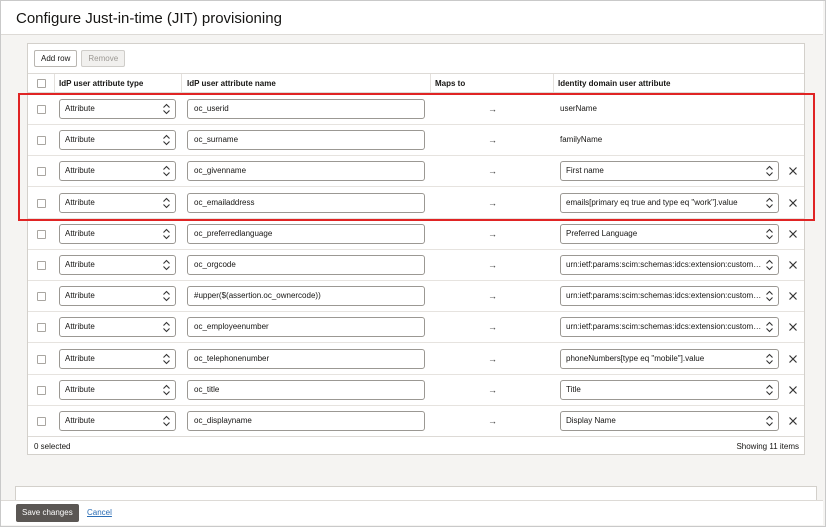 This screenshot has height=527, width=826. What do you see at coordinates (669, 233) in the screenshot?
I see `identity-attribute-select: Preferred Language` at bounding box center [669, 233].